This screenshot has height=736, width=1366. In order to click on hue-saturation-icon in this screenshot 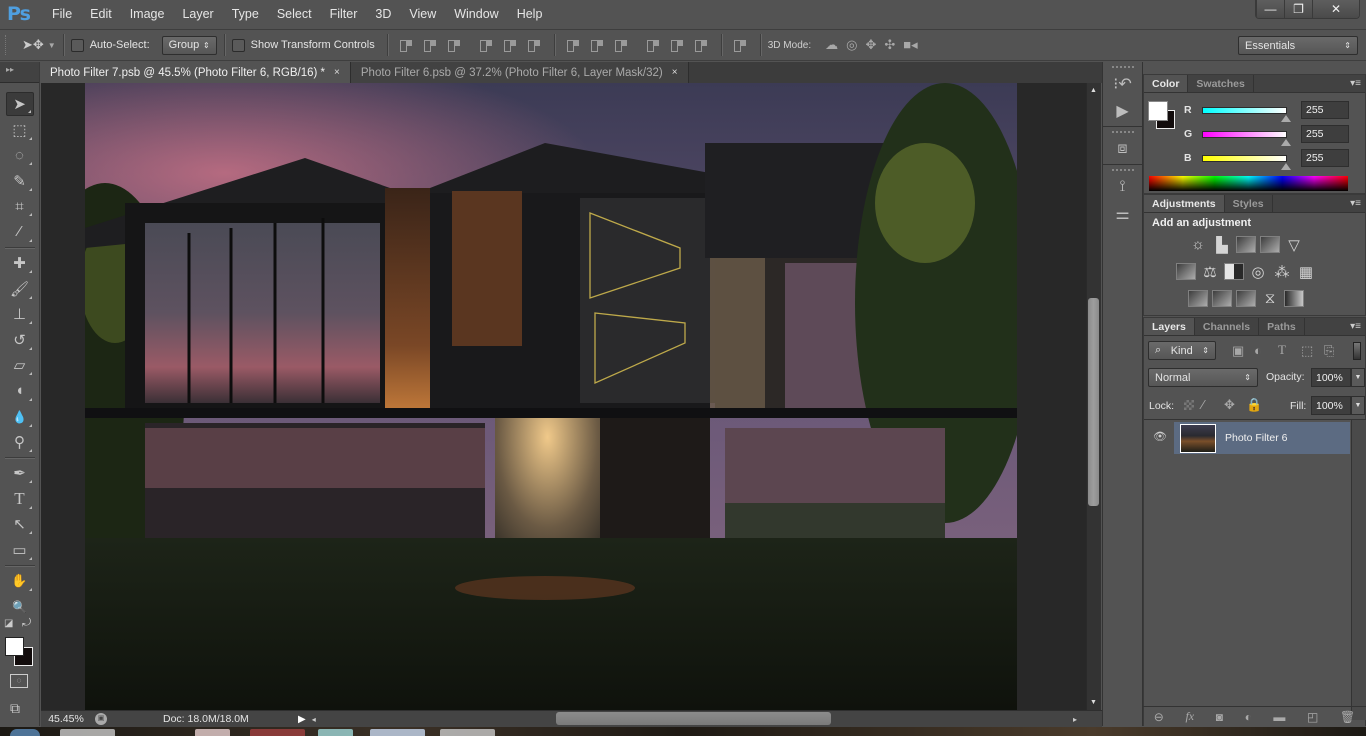, I will do `click(1186, 271)`.